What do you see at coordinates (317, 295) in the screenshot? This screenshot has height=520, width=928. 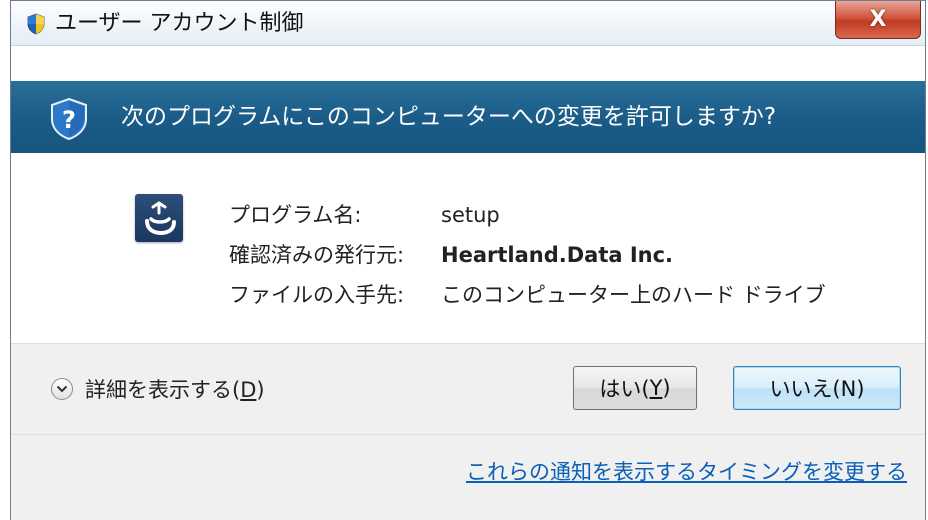 I see `file-origin-label: ファイルの入手先:` at bounding box center [317, 295].